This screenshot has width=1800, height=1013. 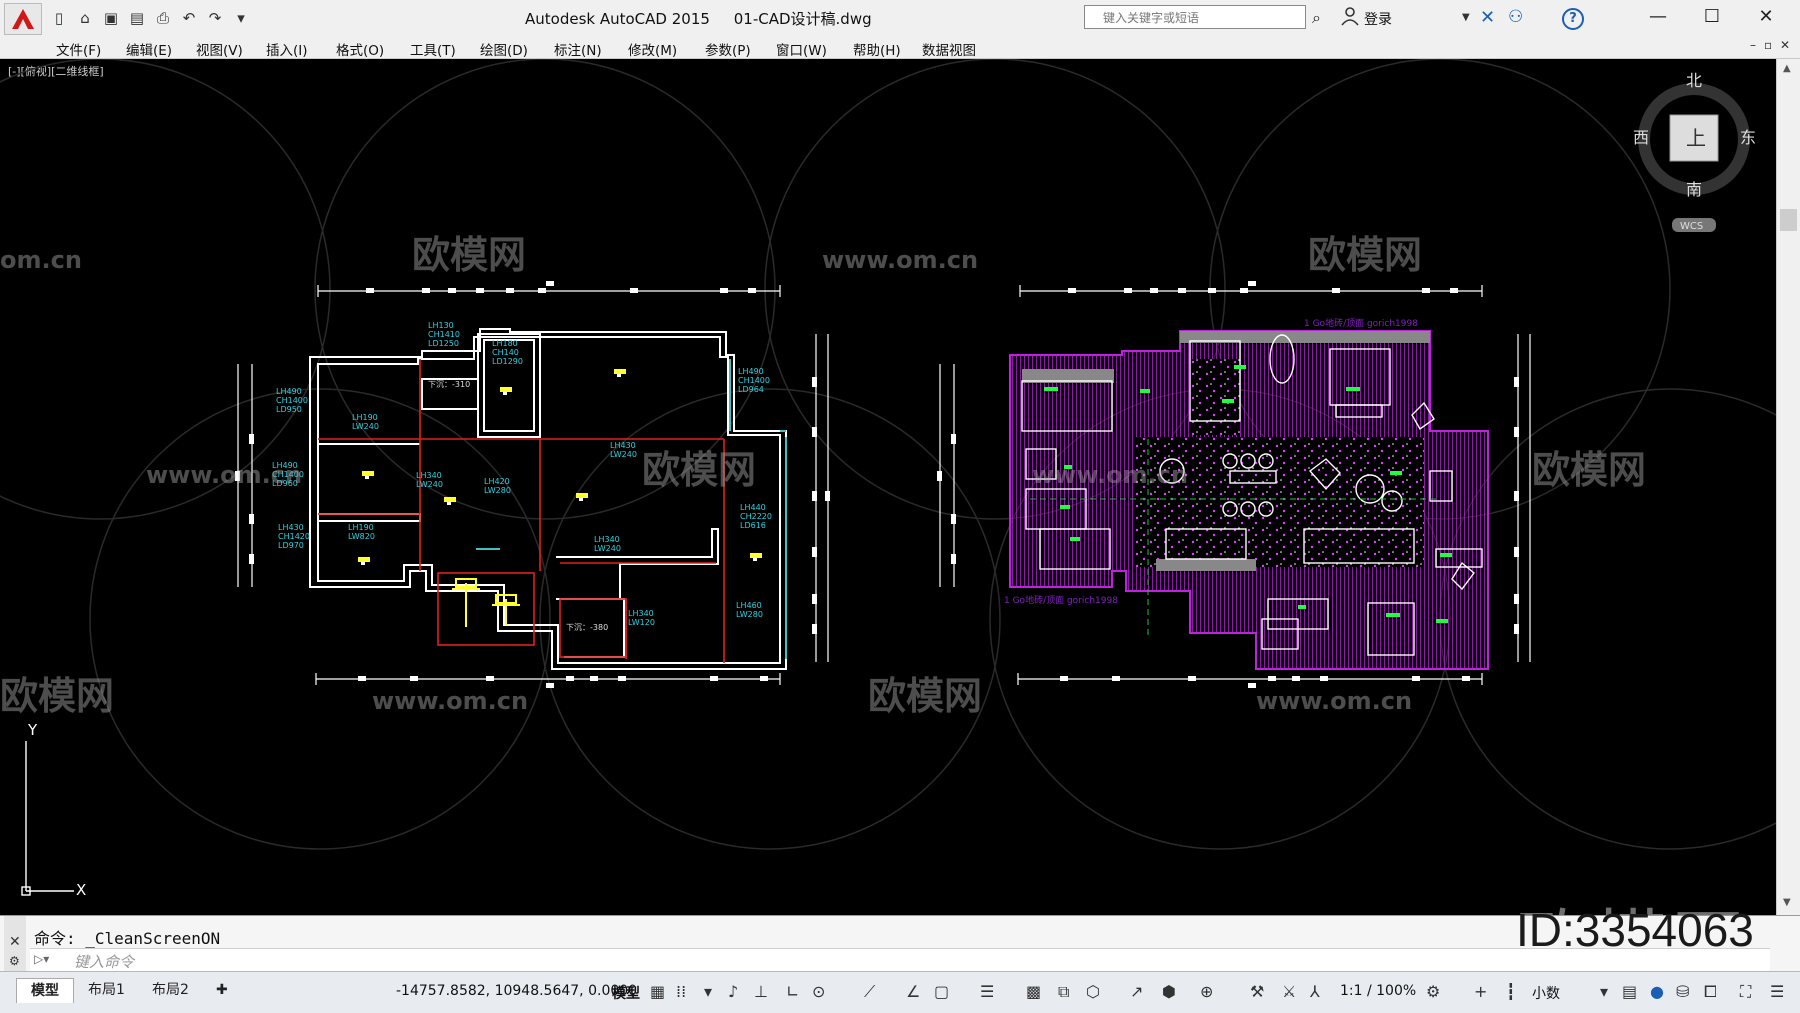 What do you see at coordinates (1768, 45) in the screenshot?
I see `doc-restore-icon: ▫` at bounding box center [1768, 45].